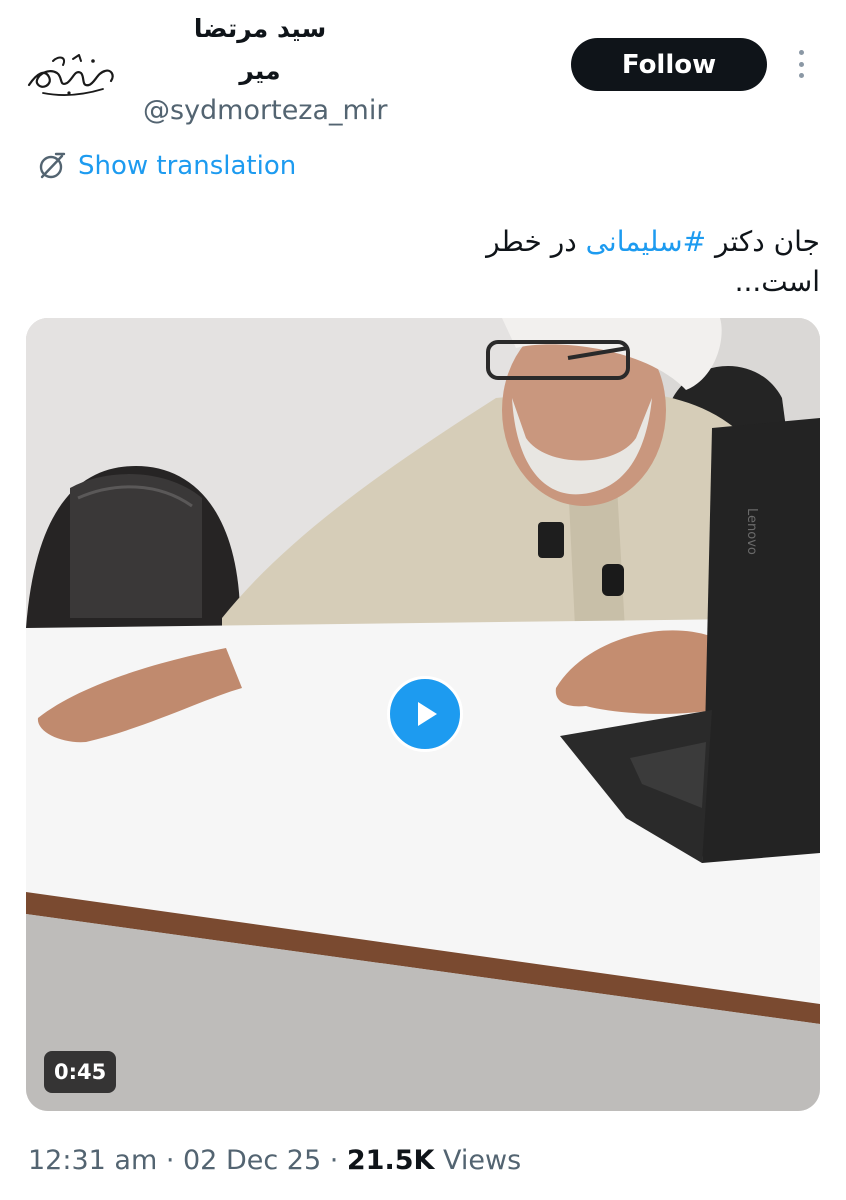 This screenshot has width=846, height=1200. I want to click on hashtag-link: #سلیمانی, so click(646, 241).